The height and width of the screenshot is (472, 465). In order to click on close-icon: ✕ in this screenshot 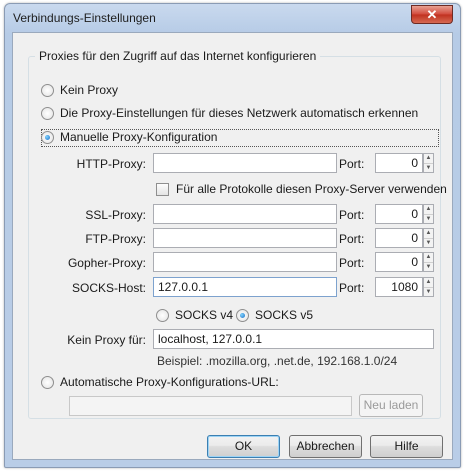, I will do `click(432, 14)`.